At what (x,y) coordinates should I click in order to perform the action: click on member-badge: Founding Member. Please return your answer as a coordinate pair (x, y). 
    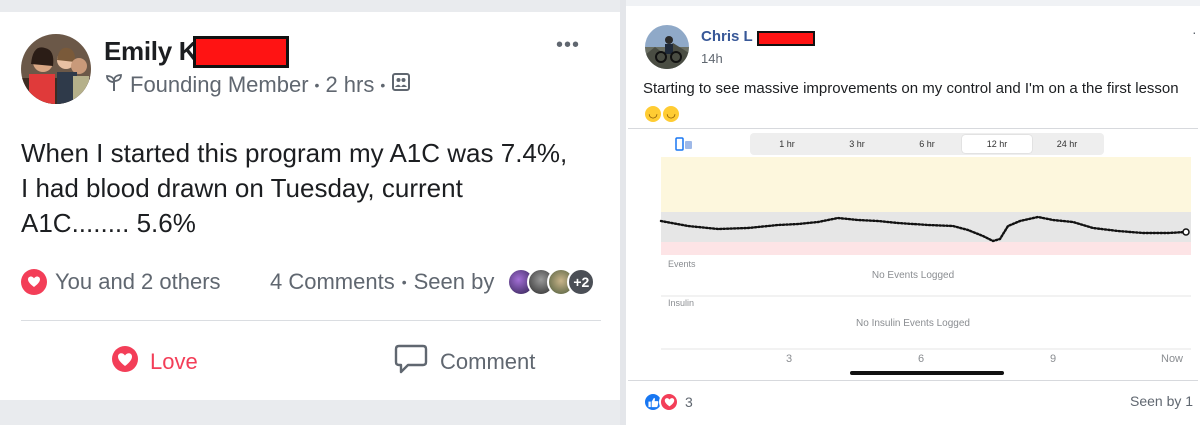
    Looking at the image, I should click on (219, 85).